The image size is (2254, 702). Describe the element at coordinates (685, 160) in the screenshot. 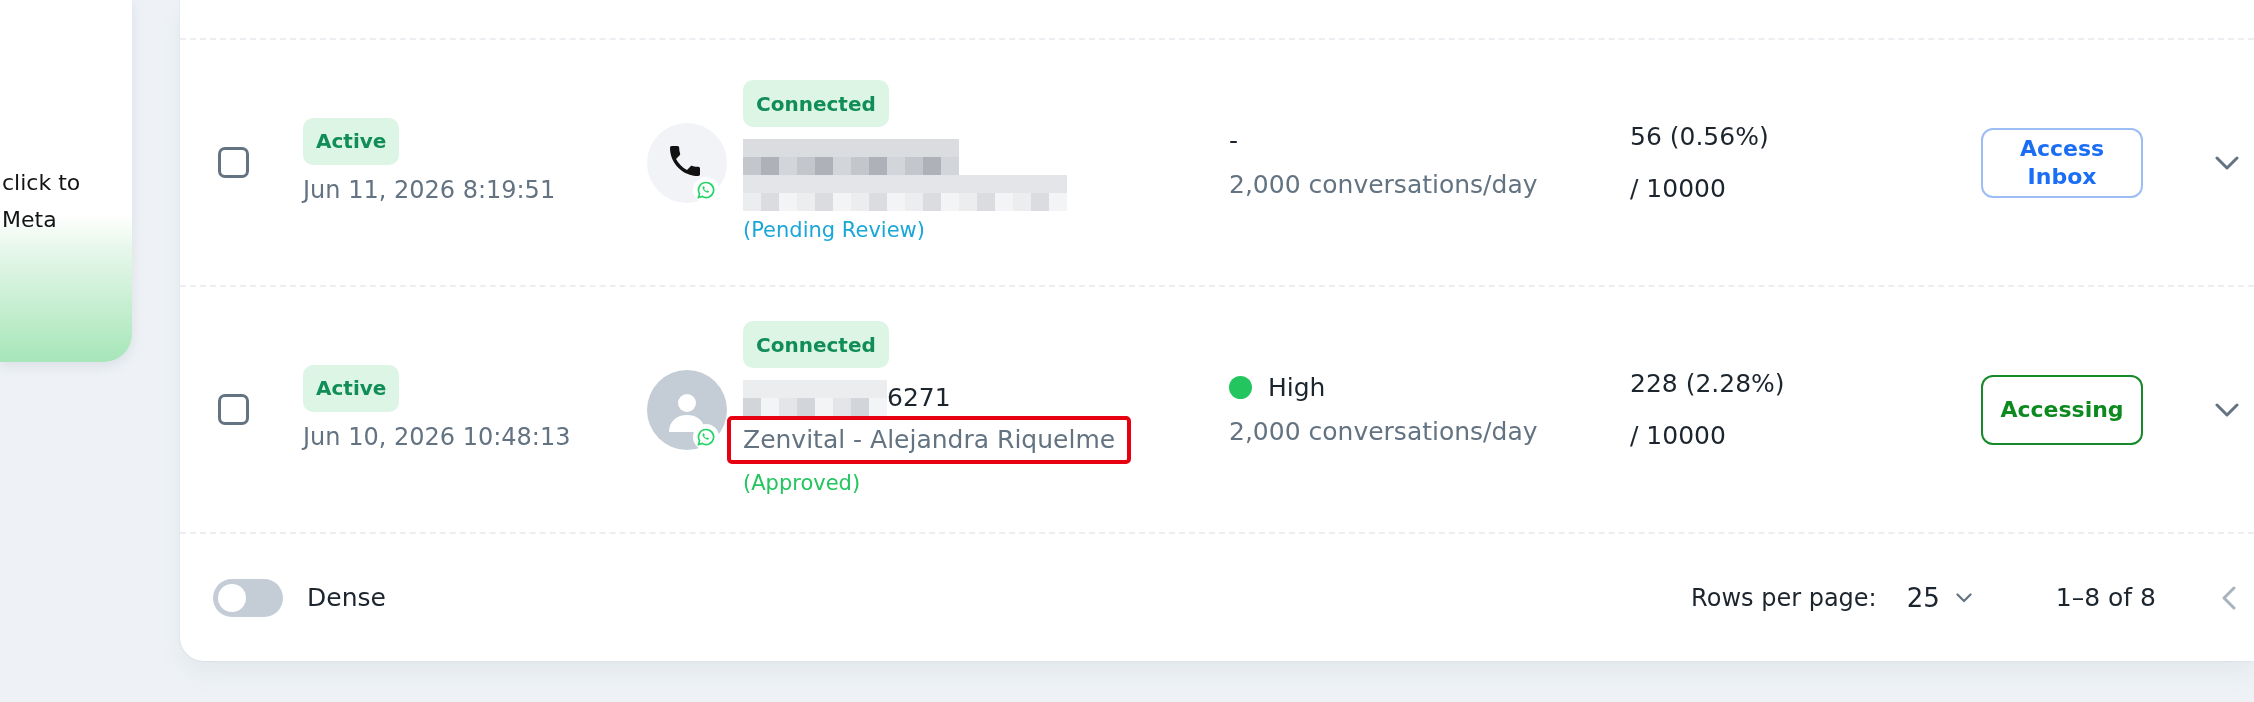

I see `phone-icon` at that location.